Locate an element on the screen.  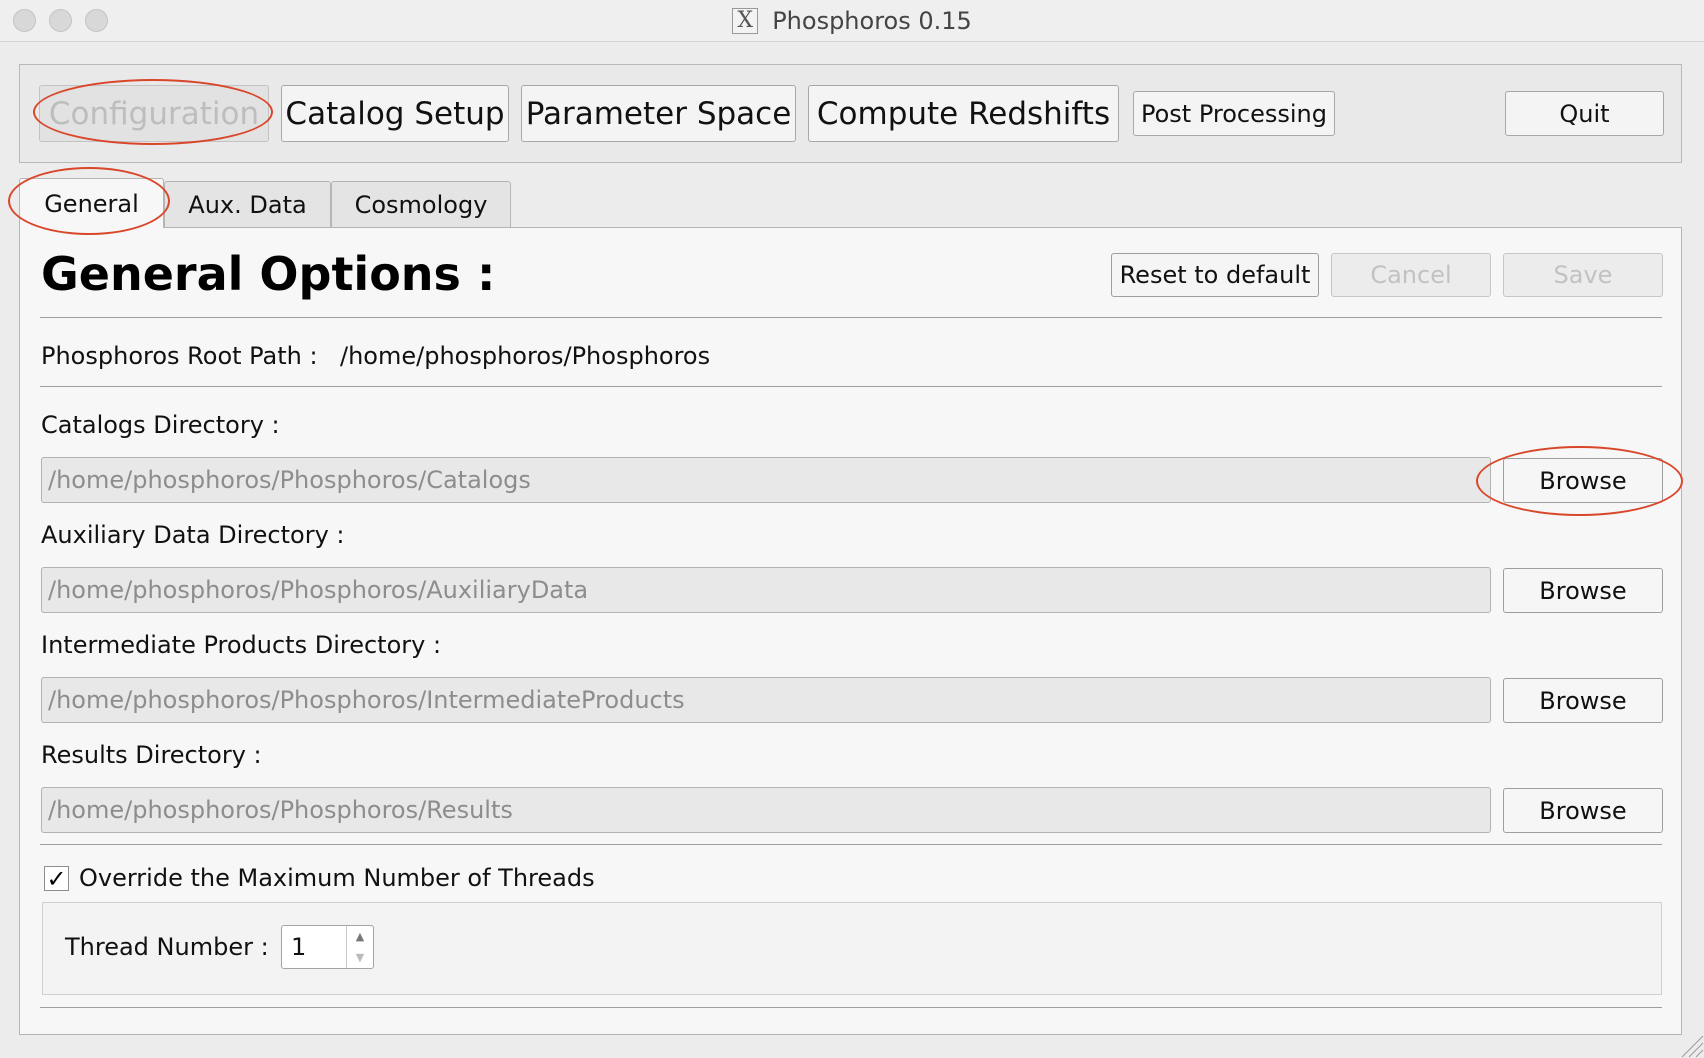
reset-to-default-button: Reset to default is located at coordinates (1215, 275).